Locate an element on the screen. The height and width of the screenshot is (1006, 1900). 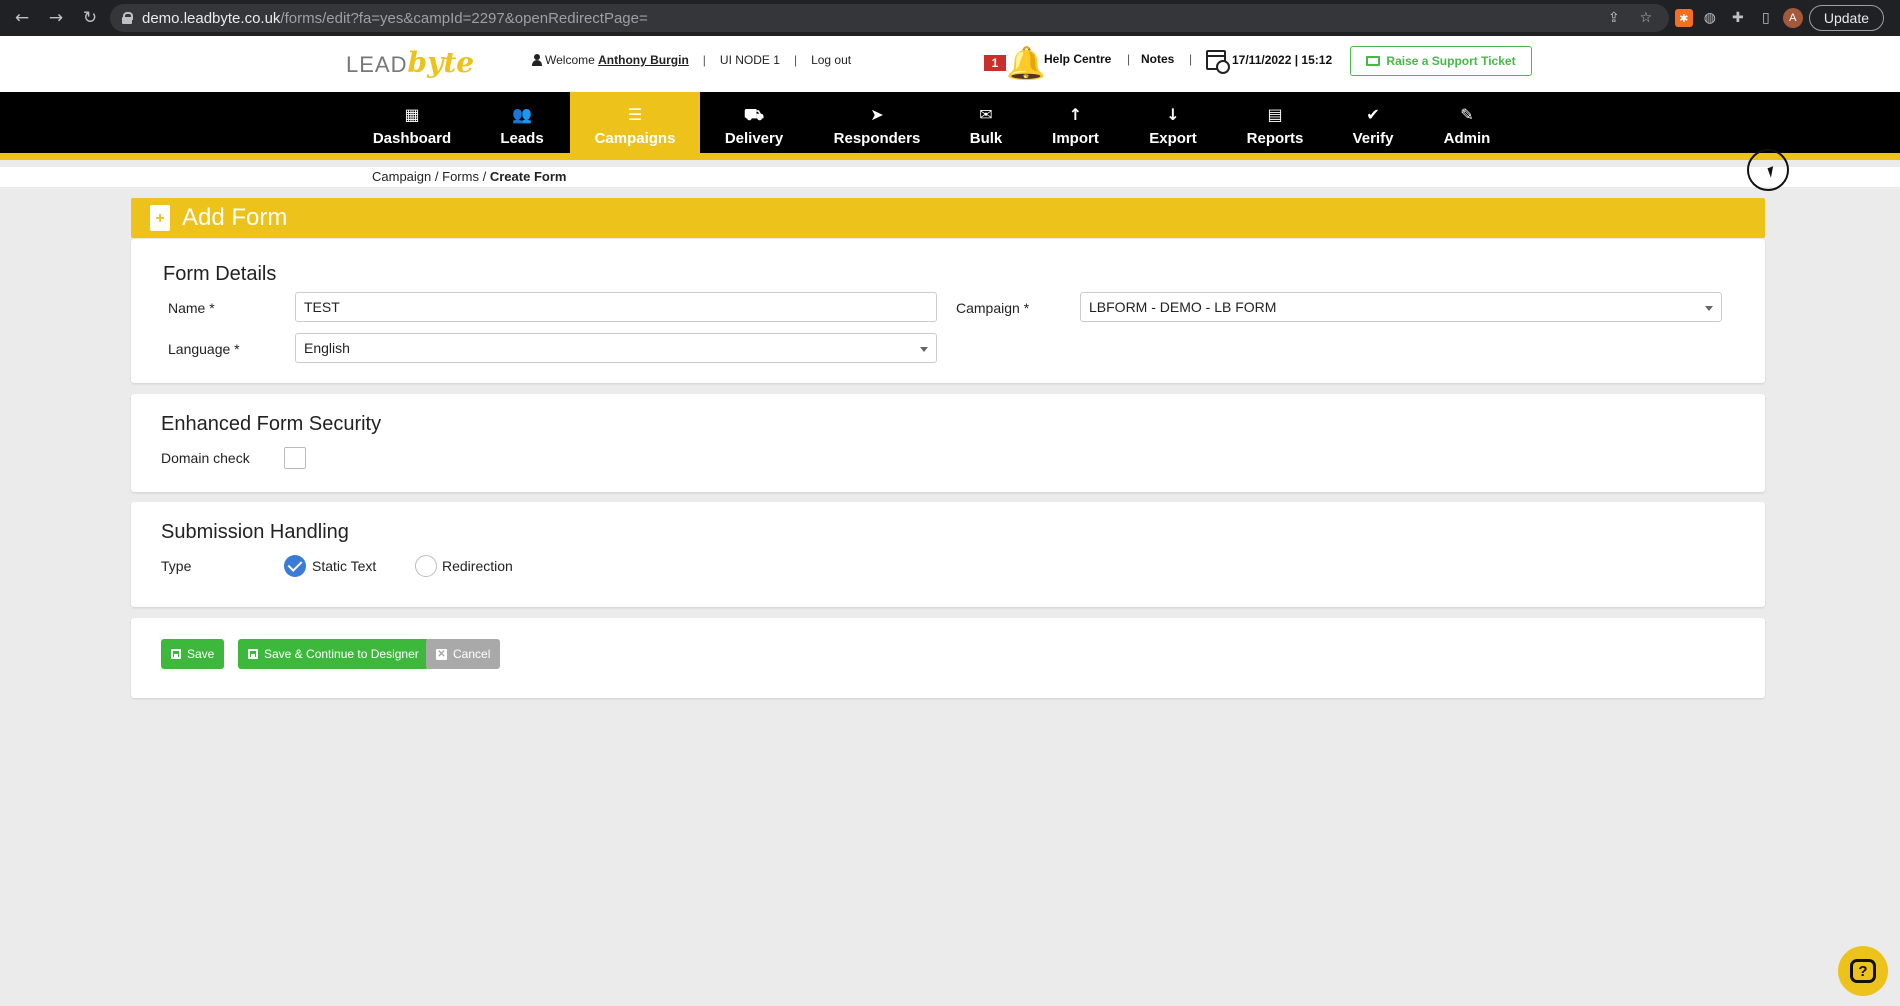
truck-icon: ⛟ is located at coordinates (754, 114).